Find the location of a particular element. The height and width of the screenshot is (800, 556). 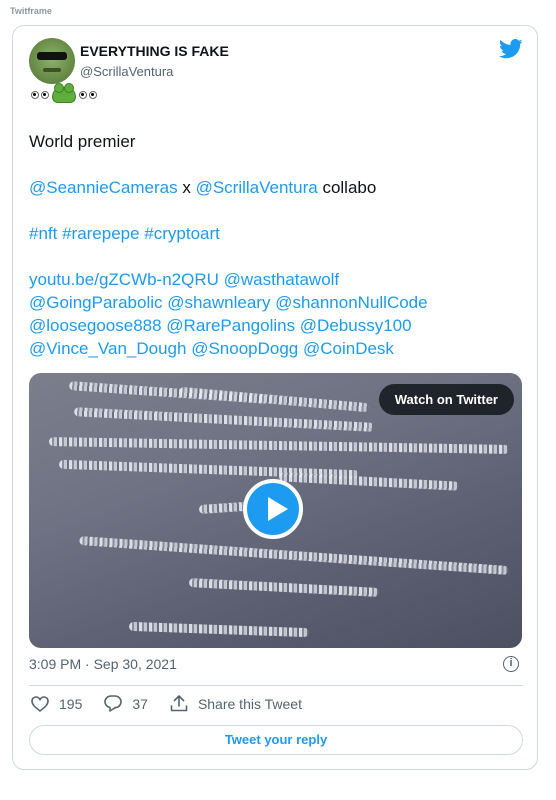

twitter-bird-icon is located at coordinates (511, 49).